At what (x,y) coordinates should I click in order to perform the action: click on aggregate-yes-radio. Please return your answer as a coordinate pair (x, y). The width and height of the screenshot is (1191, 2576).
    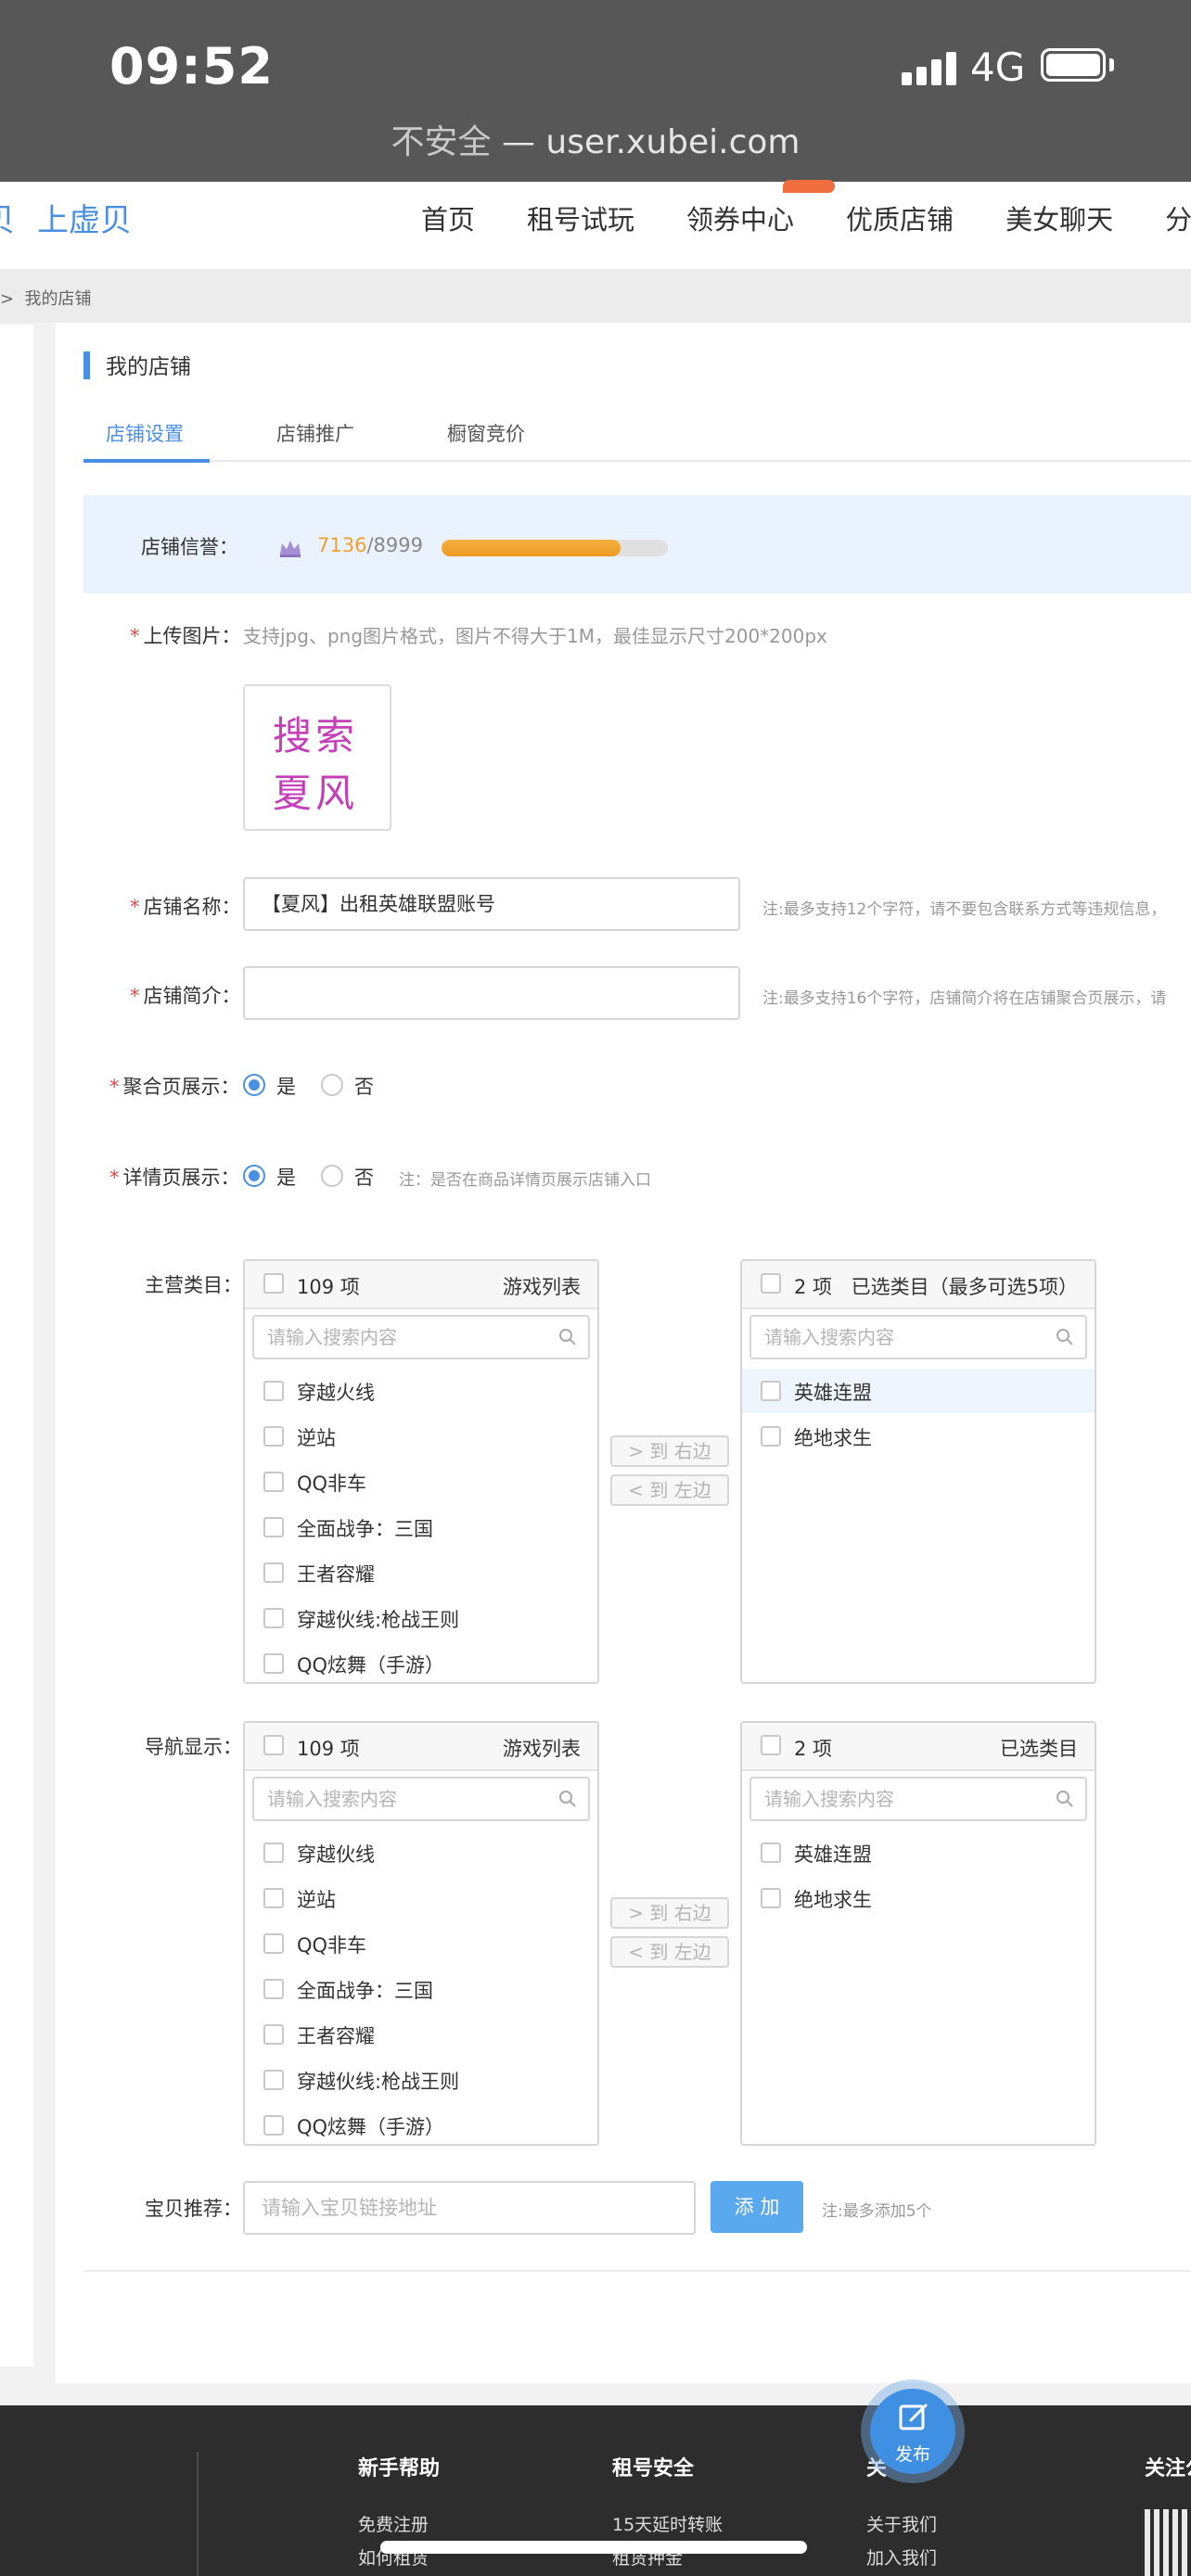
    Looking at the image, I should click on (254, 1085).